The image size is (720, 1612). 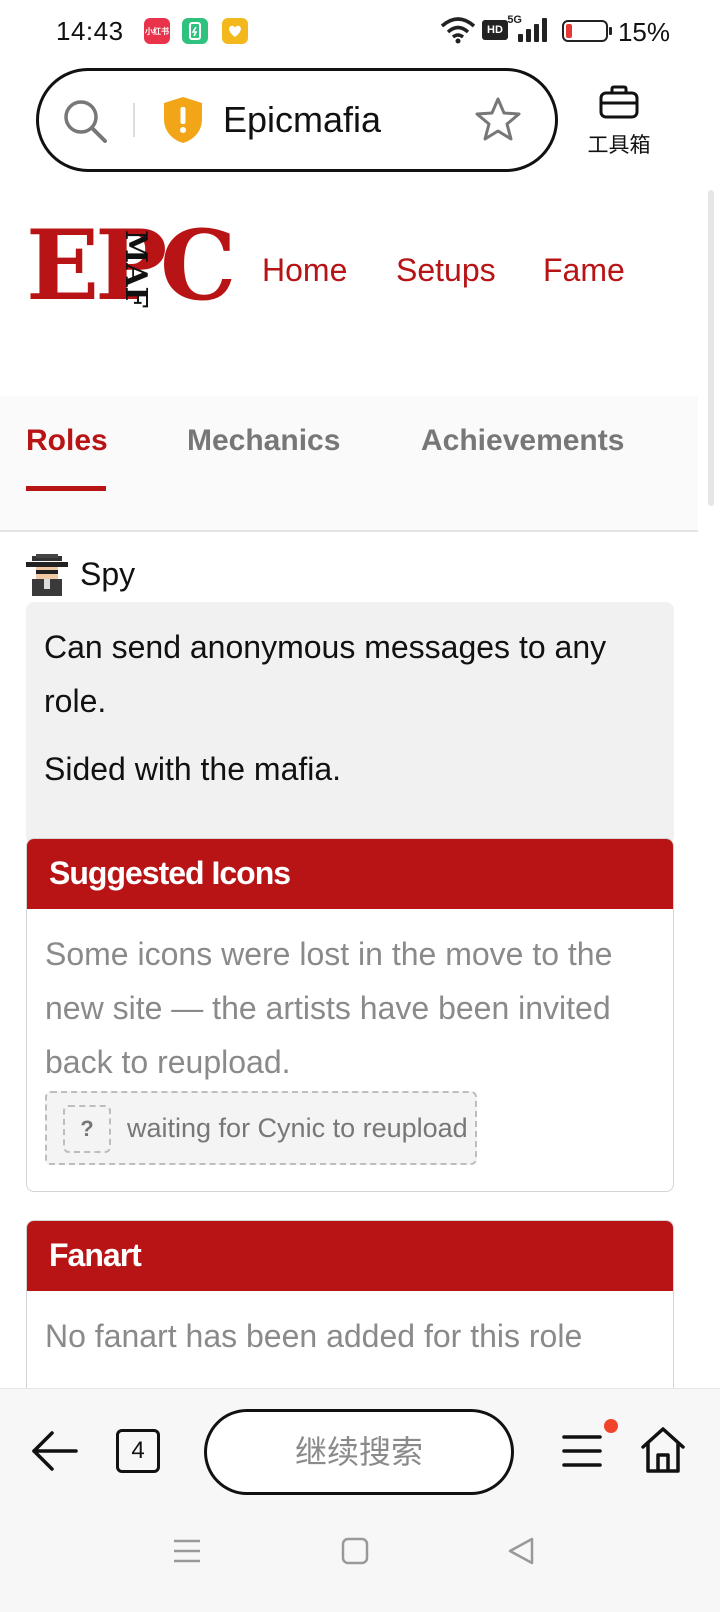 I want to click on nav-fame-link: Fame, so click(x=584, y=270).